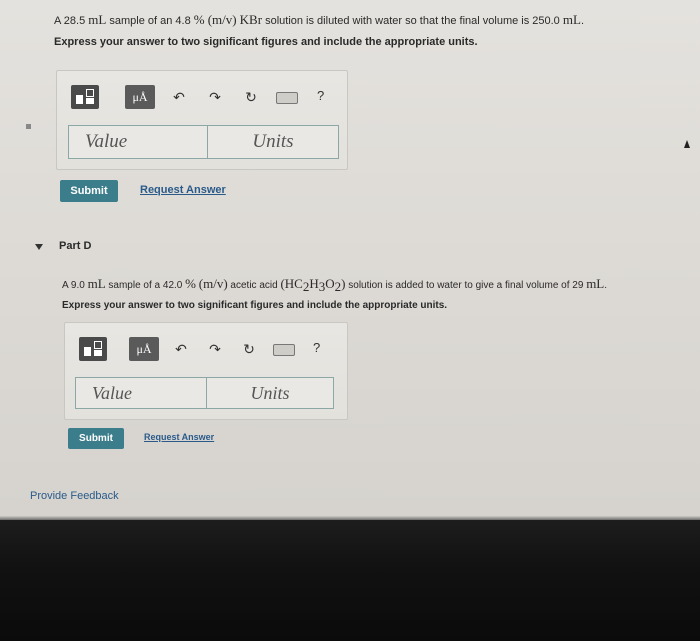 This screenshot has width=700, height=641. I want to click on part-c-request-answer-link: Request Answer, so click(183, 190).